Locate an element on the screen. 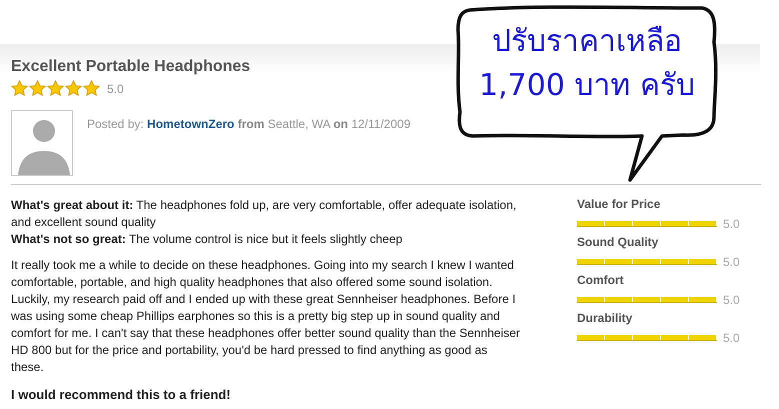 The height and width of the screenshot is (409, 779). score-text: 5.0 is located at coordinates (115, 89).